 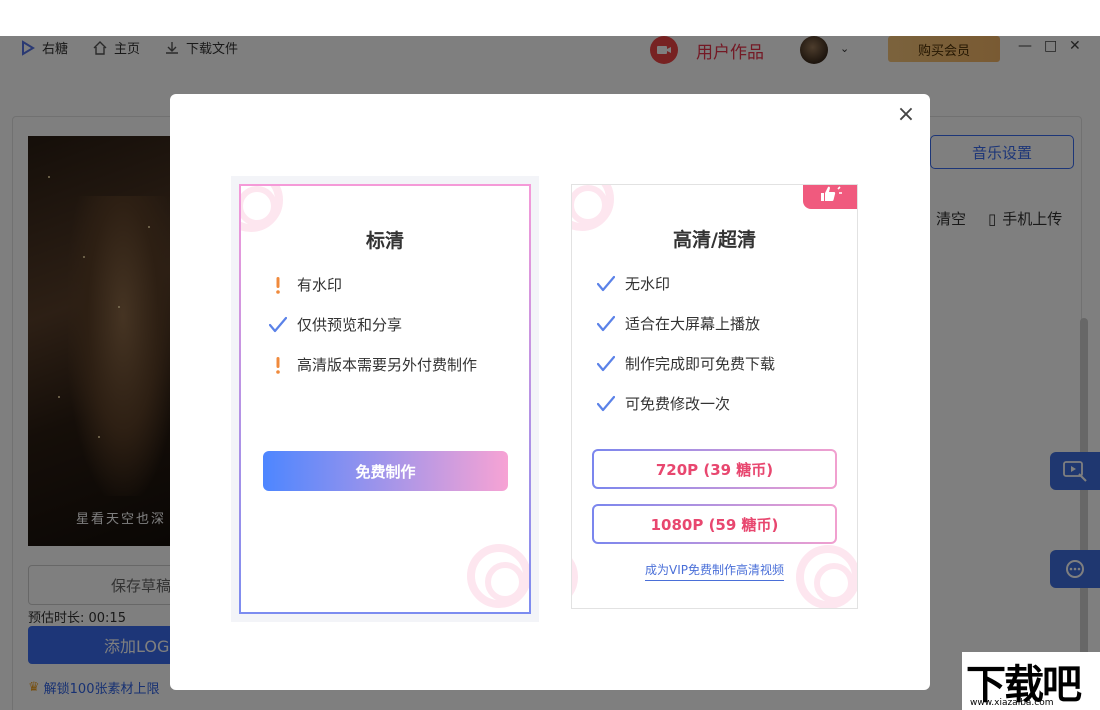 What do you see at coordinates (906, 114) in the screenshot?
I see `close-dialog-button: ×` at bounding box center [906, 114].